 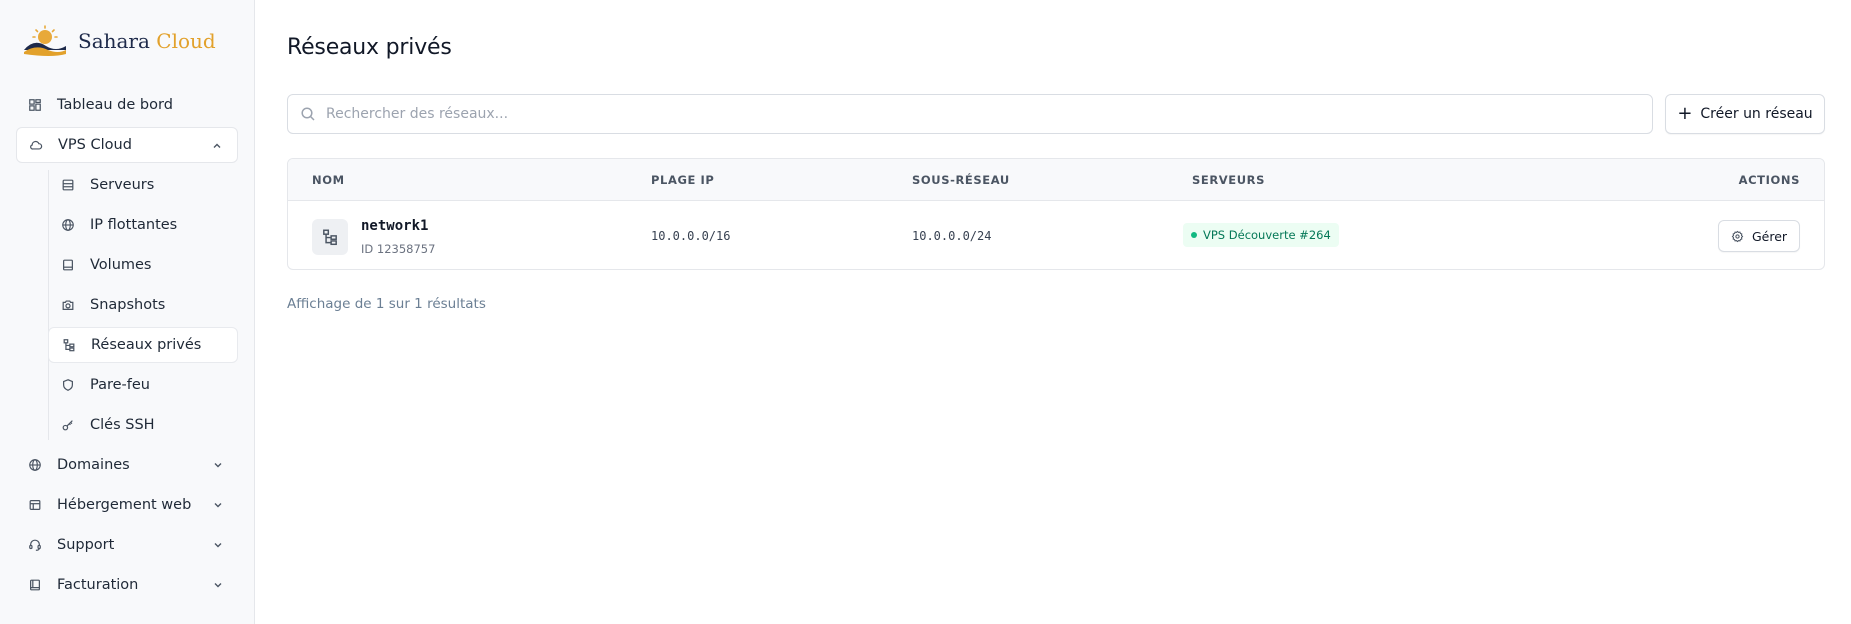 I want to click on billing-icon, so click(x=35, y=585).